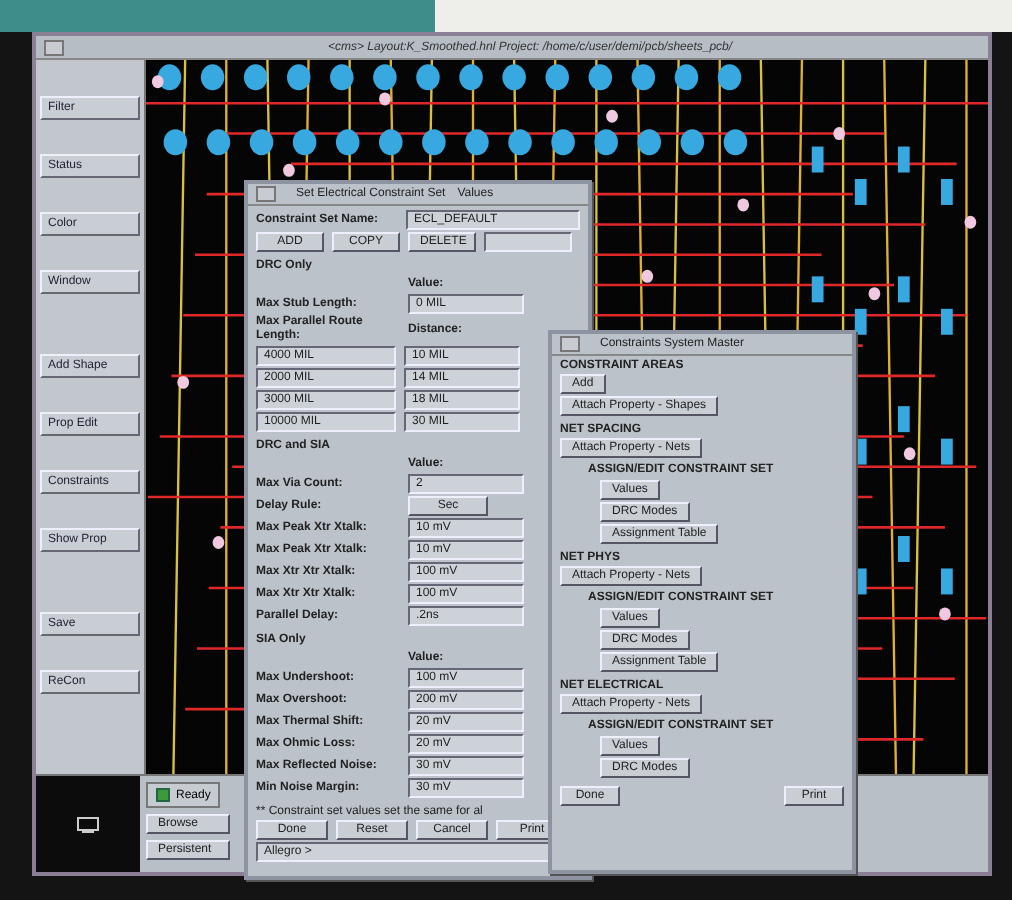  Describe the element at coordinates (528, 242) in the screenshot. I see `text-field` at that location.